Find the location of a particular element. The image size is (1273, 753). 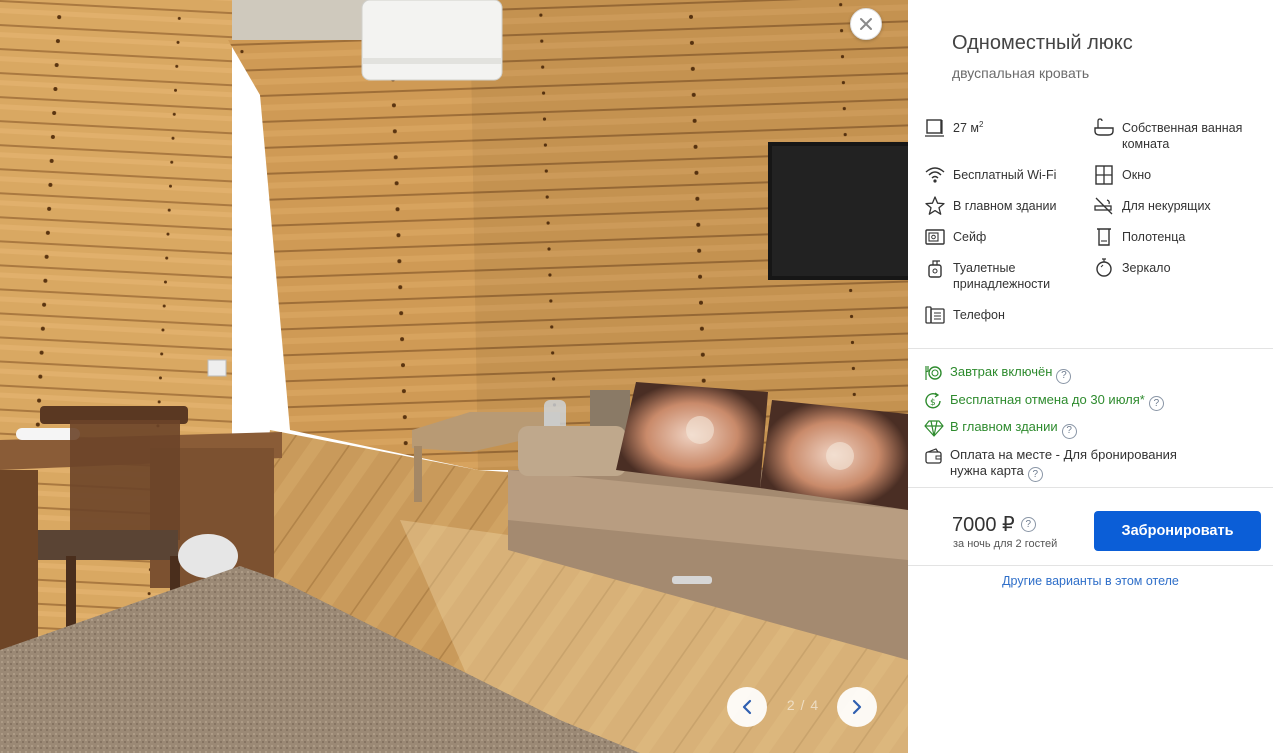

price: 7000 ₽ ? is located at coordinates (994, 524).